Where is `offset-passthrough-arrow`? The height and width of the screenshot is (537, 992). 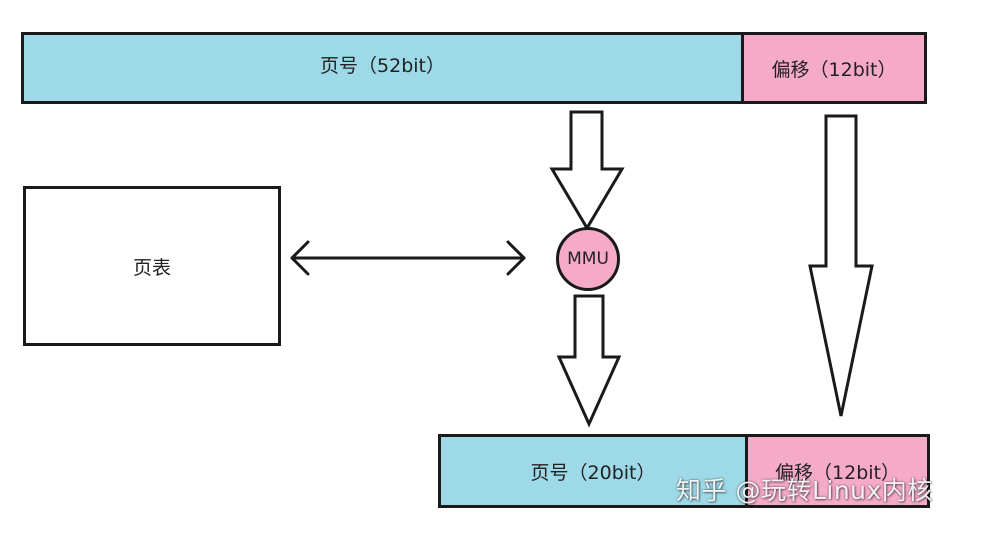 offset-passthrough-arrow is located at coordinates (841, 265).